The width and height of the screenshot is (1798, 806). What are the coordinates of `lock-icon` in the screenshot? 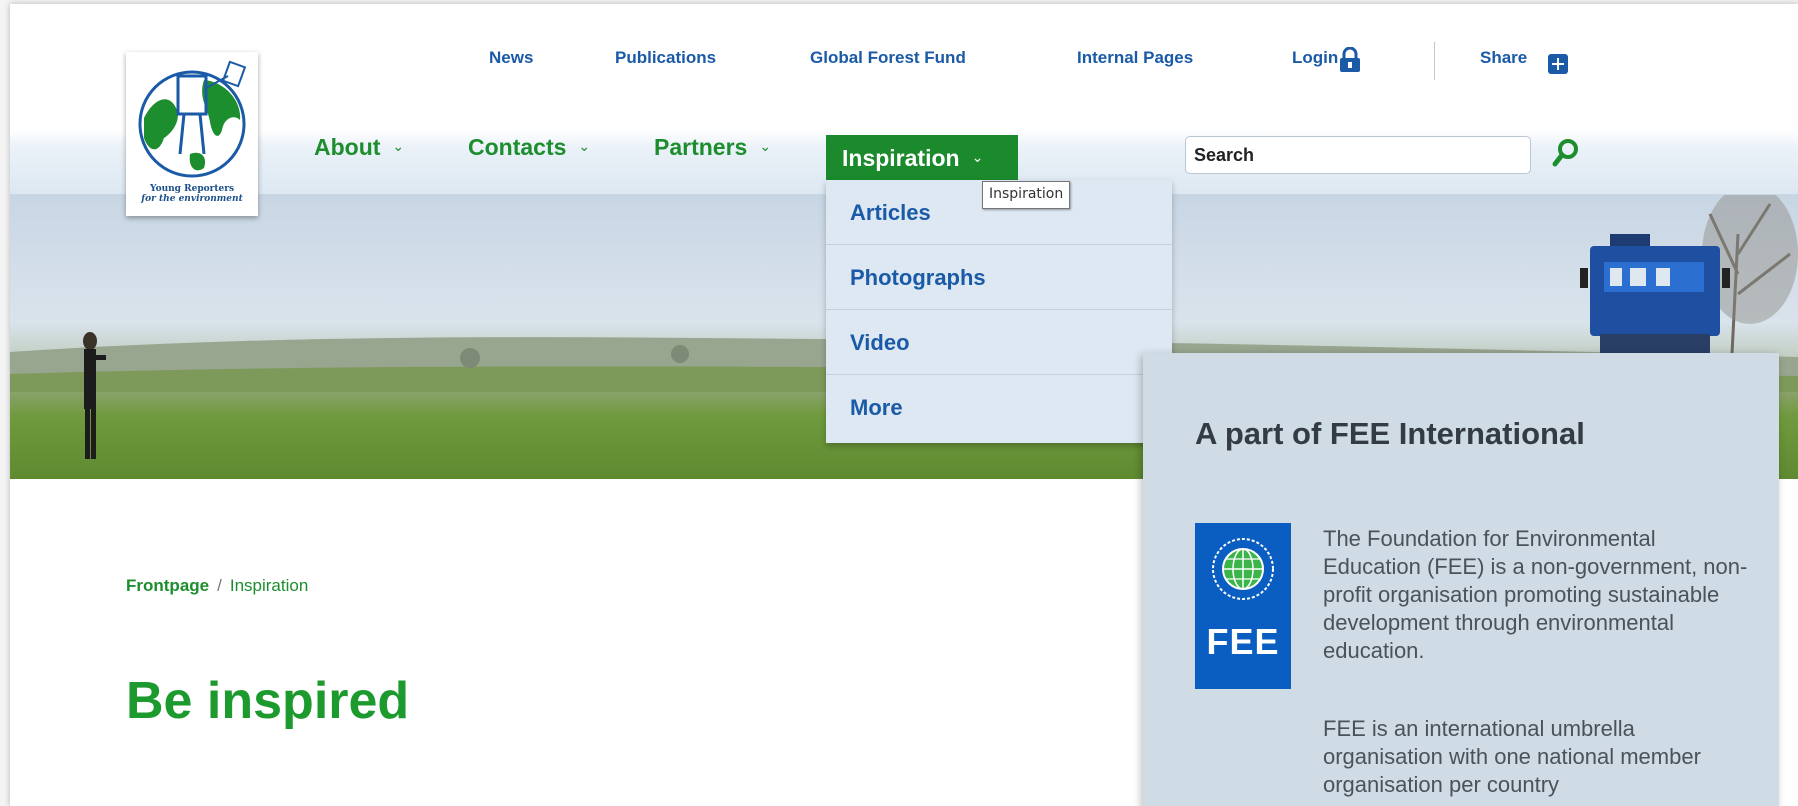 It's located at (1350, 60).